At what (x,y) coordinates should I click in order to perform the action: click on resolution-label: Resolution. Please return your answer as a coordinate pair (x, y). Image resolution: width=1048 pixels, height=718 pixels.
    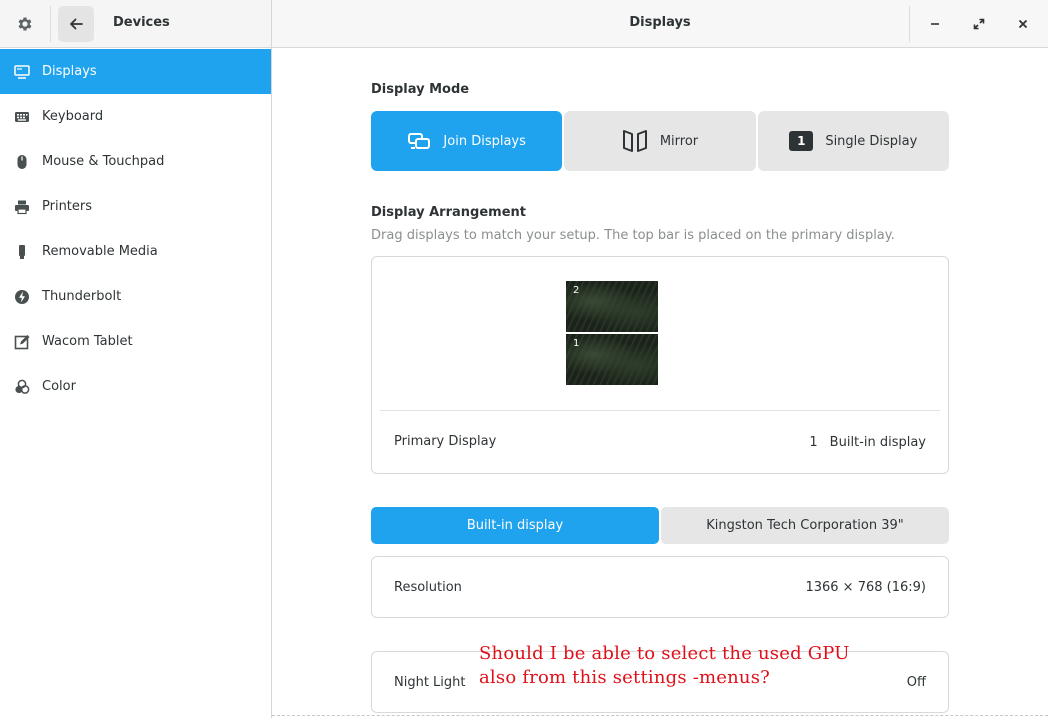
    Looking at the image, I should click on (428, 587).